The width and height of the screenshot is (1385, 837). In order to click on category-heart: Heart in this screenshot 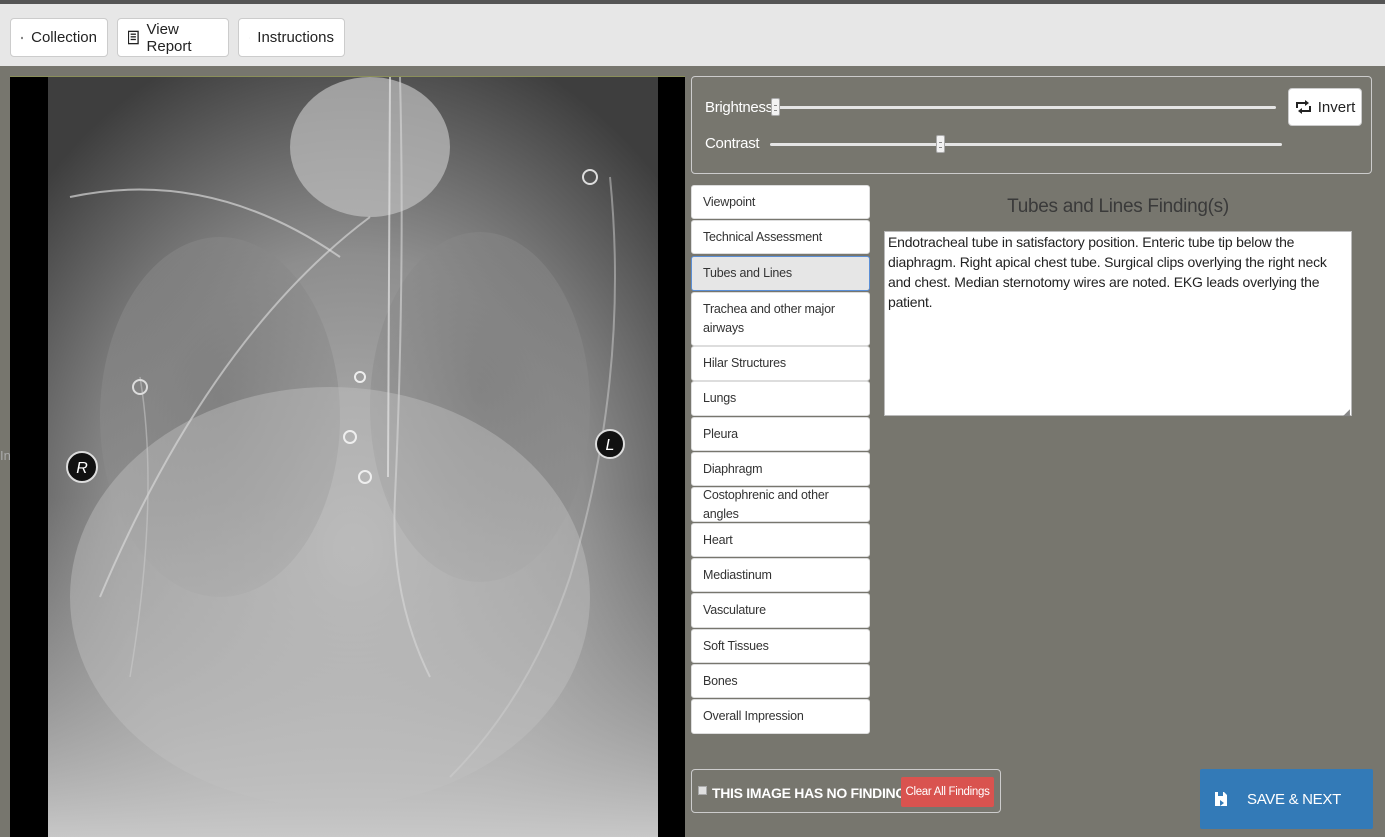, I will do `click(780, 540)`.